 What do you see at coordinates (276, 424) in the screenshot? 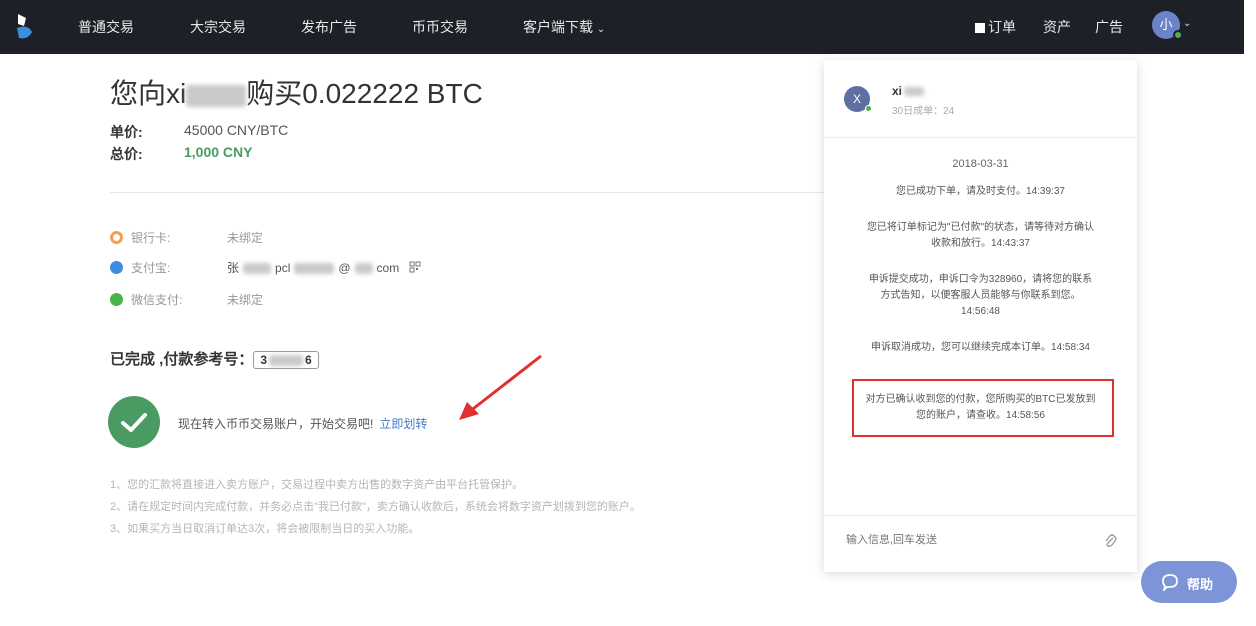
I see `success-text: 现在转入币币交易账户，开始交易吧!` at bounding box center [276, 424].